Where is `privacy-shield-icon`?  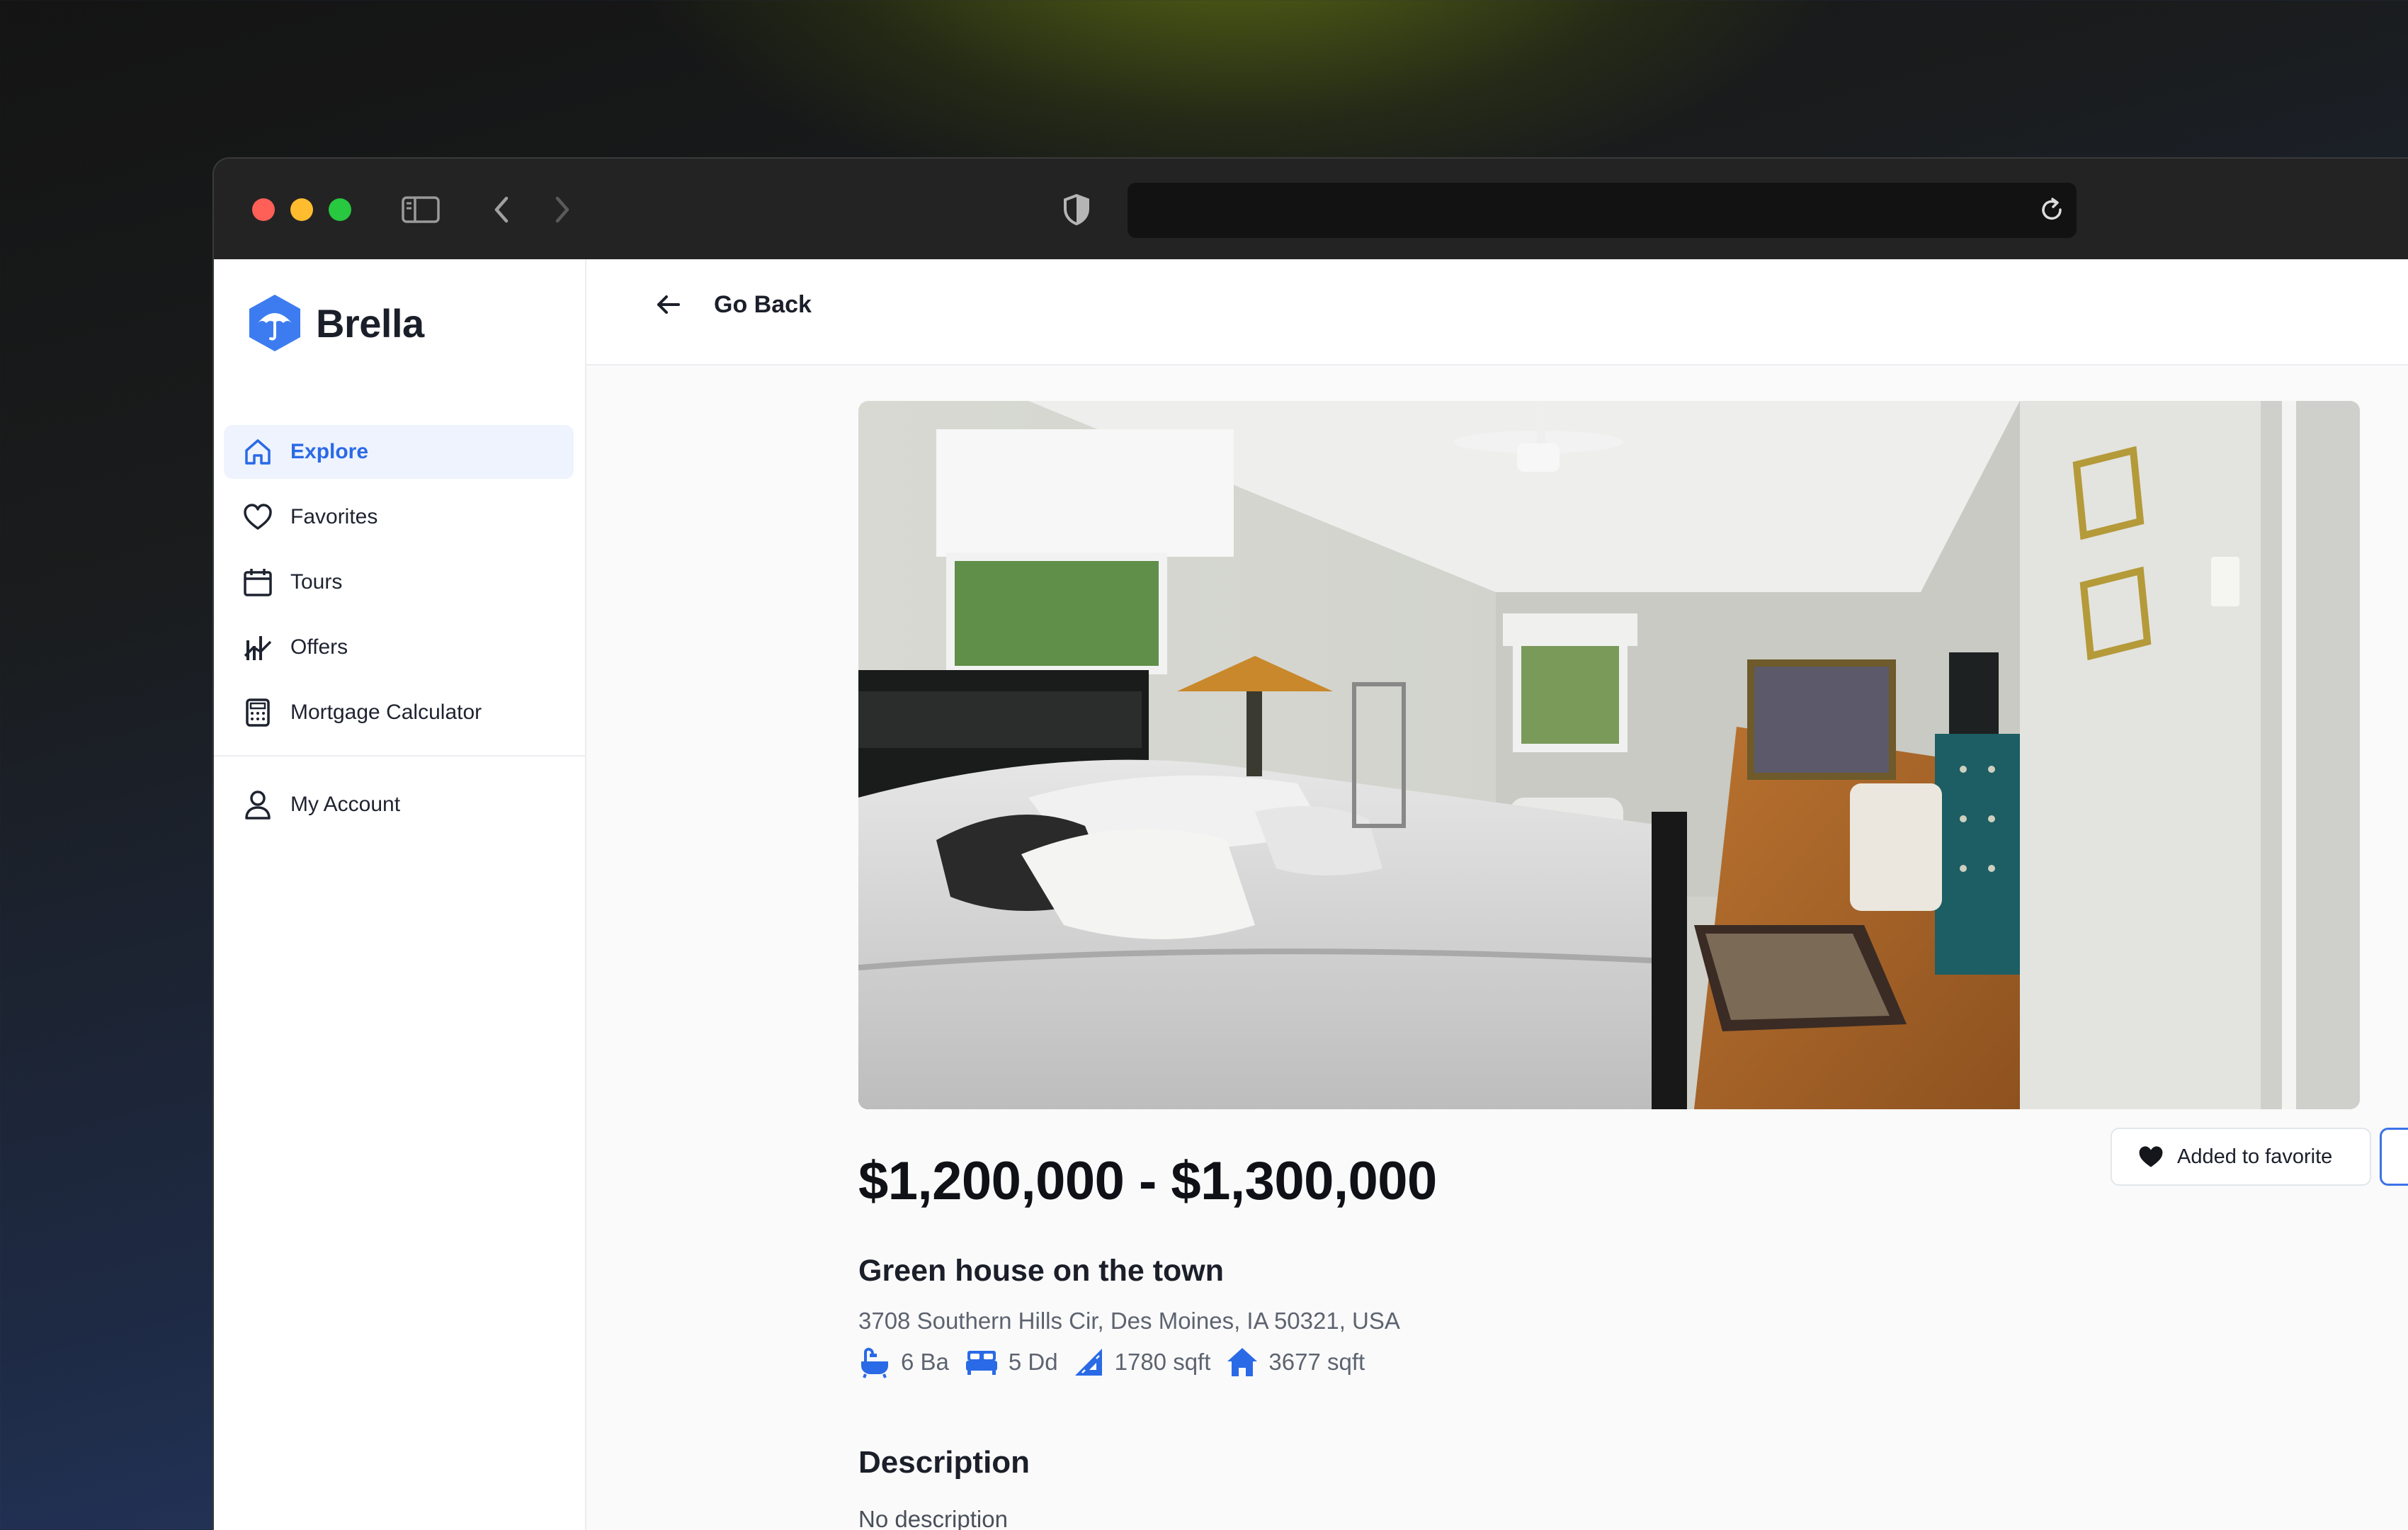
privacy-shield-icon is located at coordinates (1076, 210).